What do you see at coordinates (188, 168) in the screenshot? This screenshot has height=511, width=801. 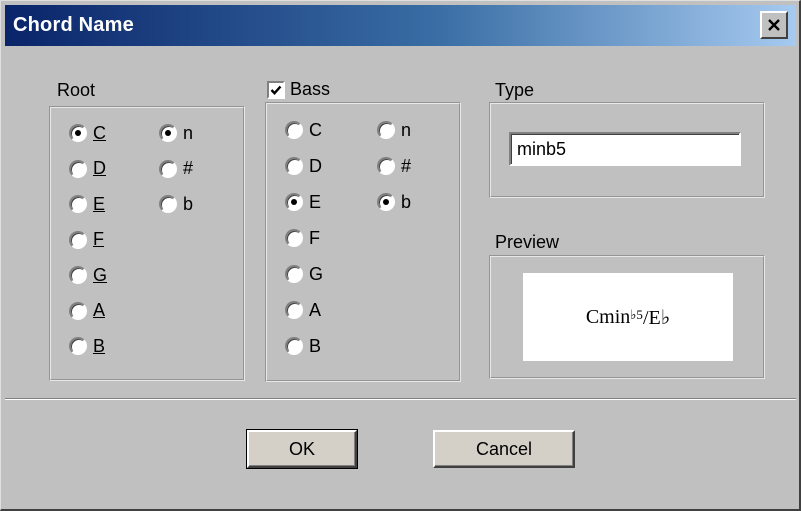 I see `root-accidental-radio-label: #` at bounding box center [188, 168].